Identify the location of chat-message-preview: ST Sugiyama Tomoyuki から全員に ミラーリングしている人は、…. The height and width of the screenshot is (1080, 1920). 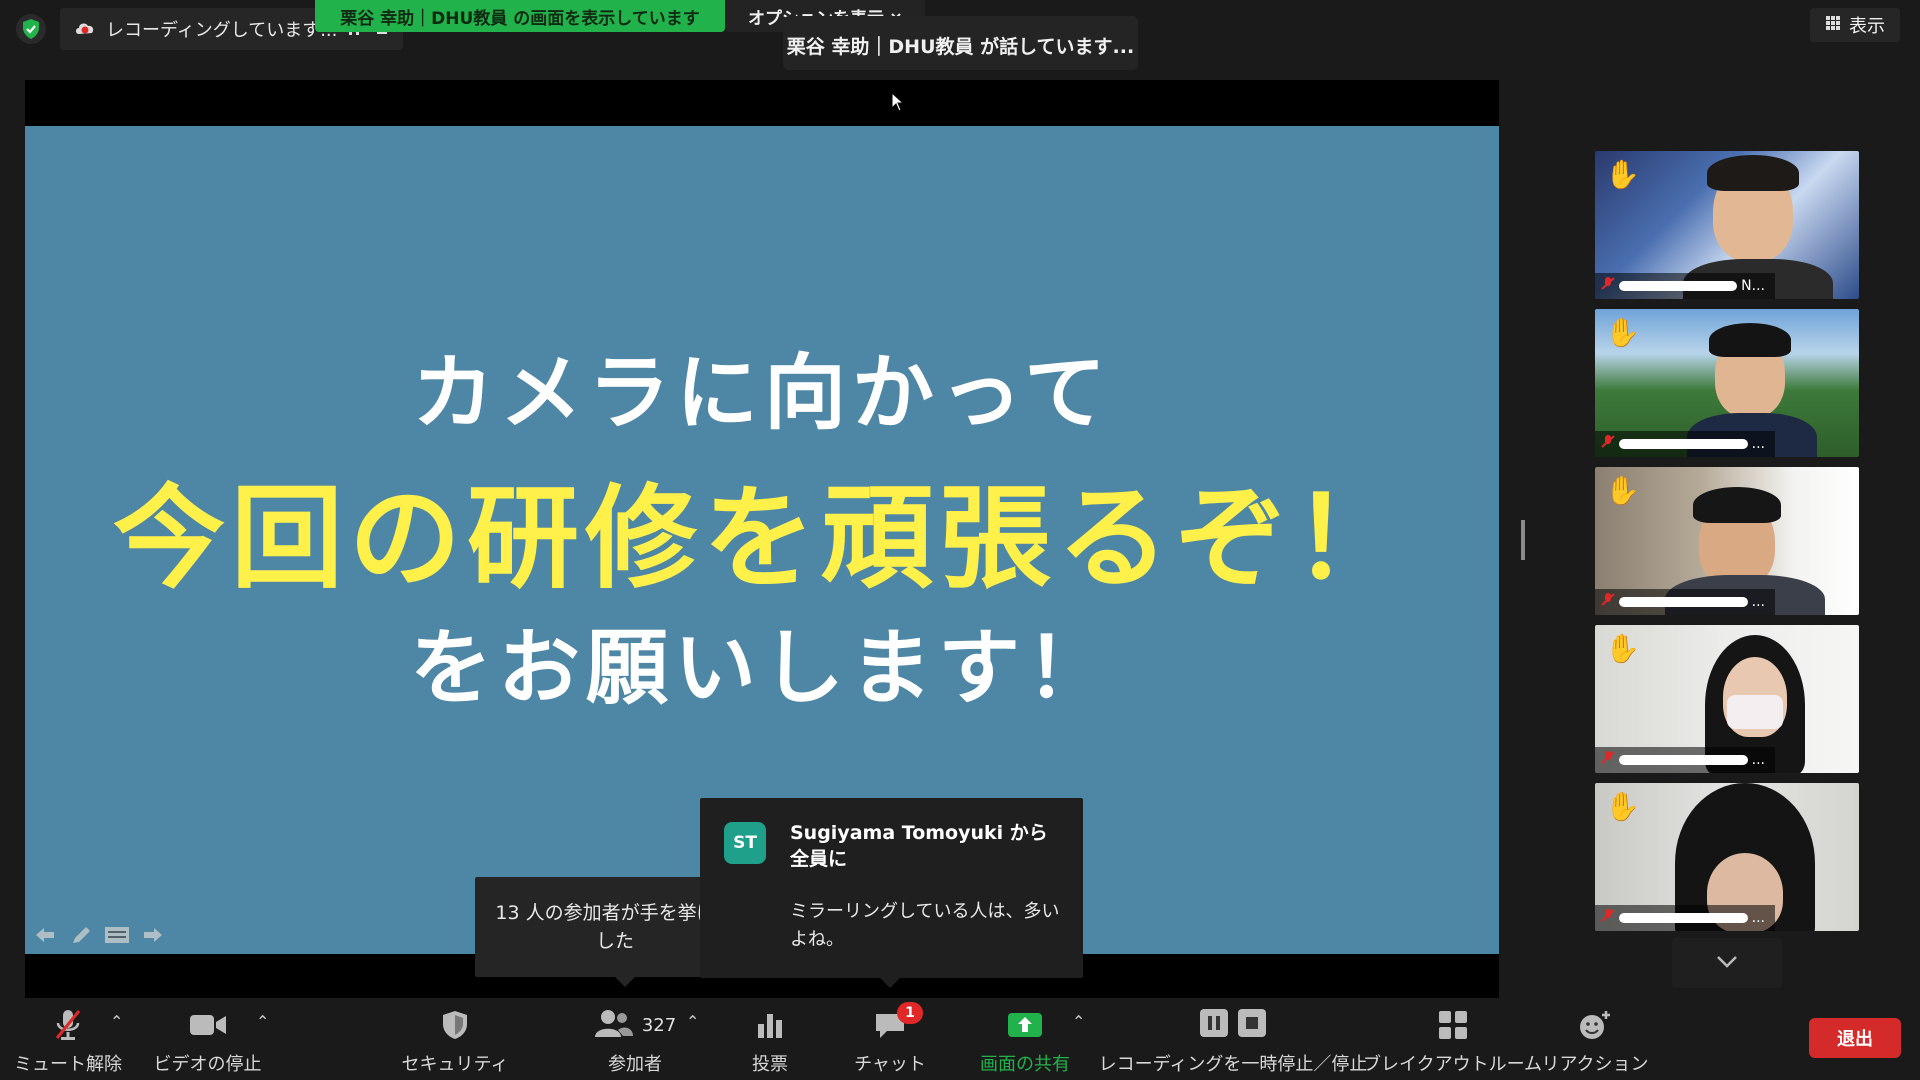
(891, 893).